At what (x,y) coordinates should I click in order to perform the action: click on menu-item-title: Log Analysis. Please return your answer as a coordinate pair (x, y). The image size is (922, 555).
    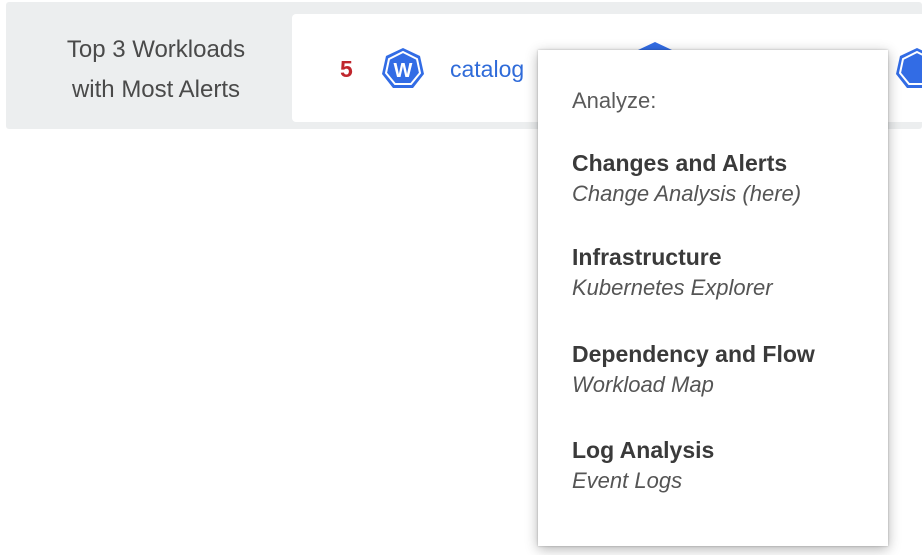
    Looking at the image, I should click on (643, 450).